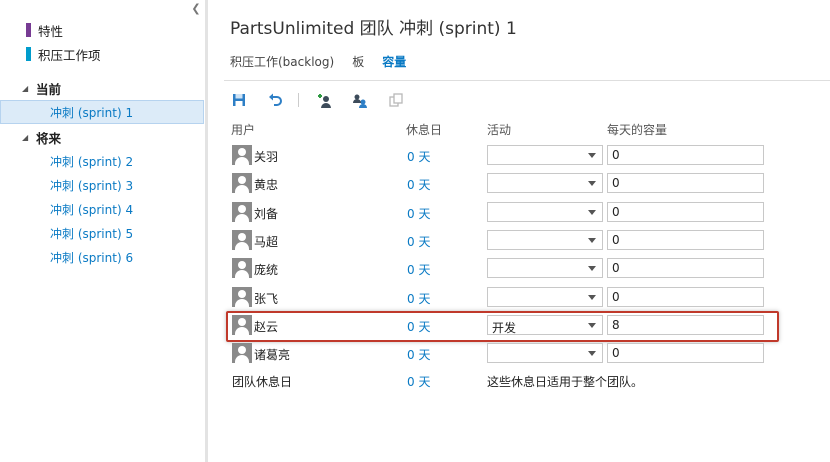 This screenshot has width=830, height=462. What do you see at coordinates (196, 9) in the screenshot?
I see `collapse-panel-icon: ❮` at bounding box center [196, 9].